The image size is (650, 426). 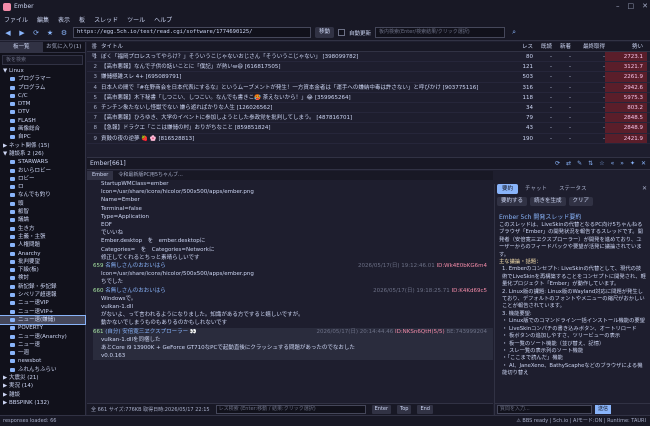 What do you see at coordinates (42, 212) in the screenshot?
I see `sidebar-board-item: 叡智` at bounding box center [42, 212].